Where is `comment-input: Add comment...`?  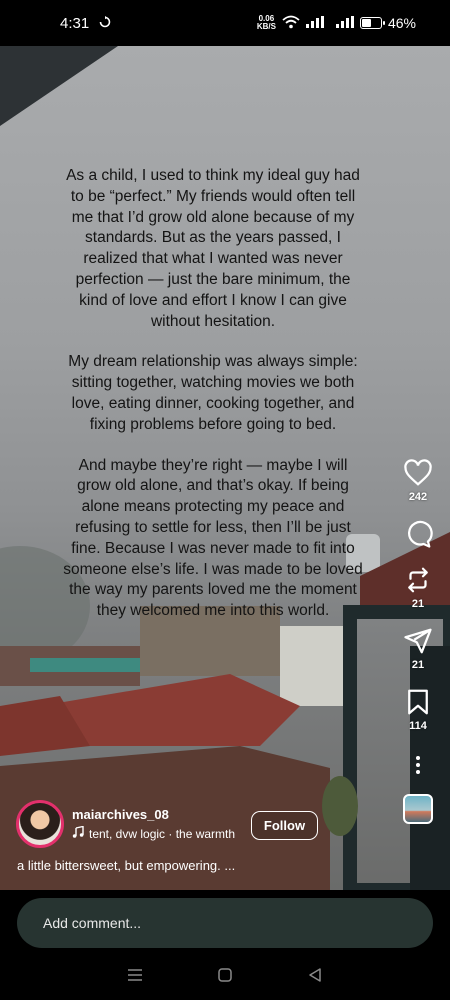
comment-input: Add comment... is located at coordinates (225, 923).